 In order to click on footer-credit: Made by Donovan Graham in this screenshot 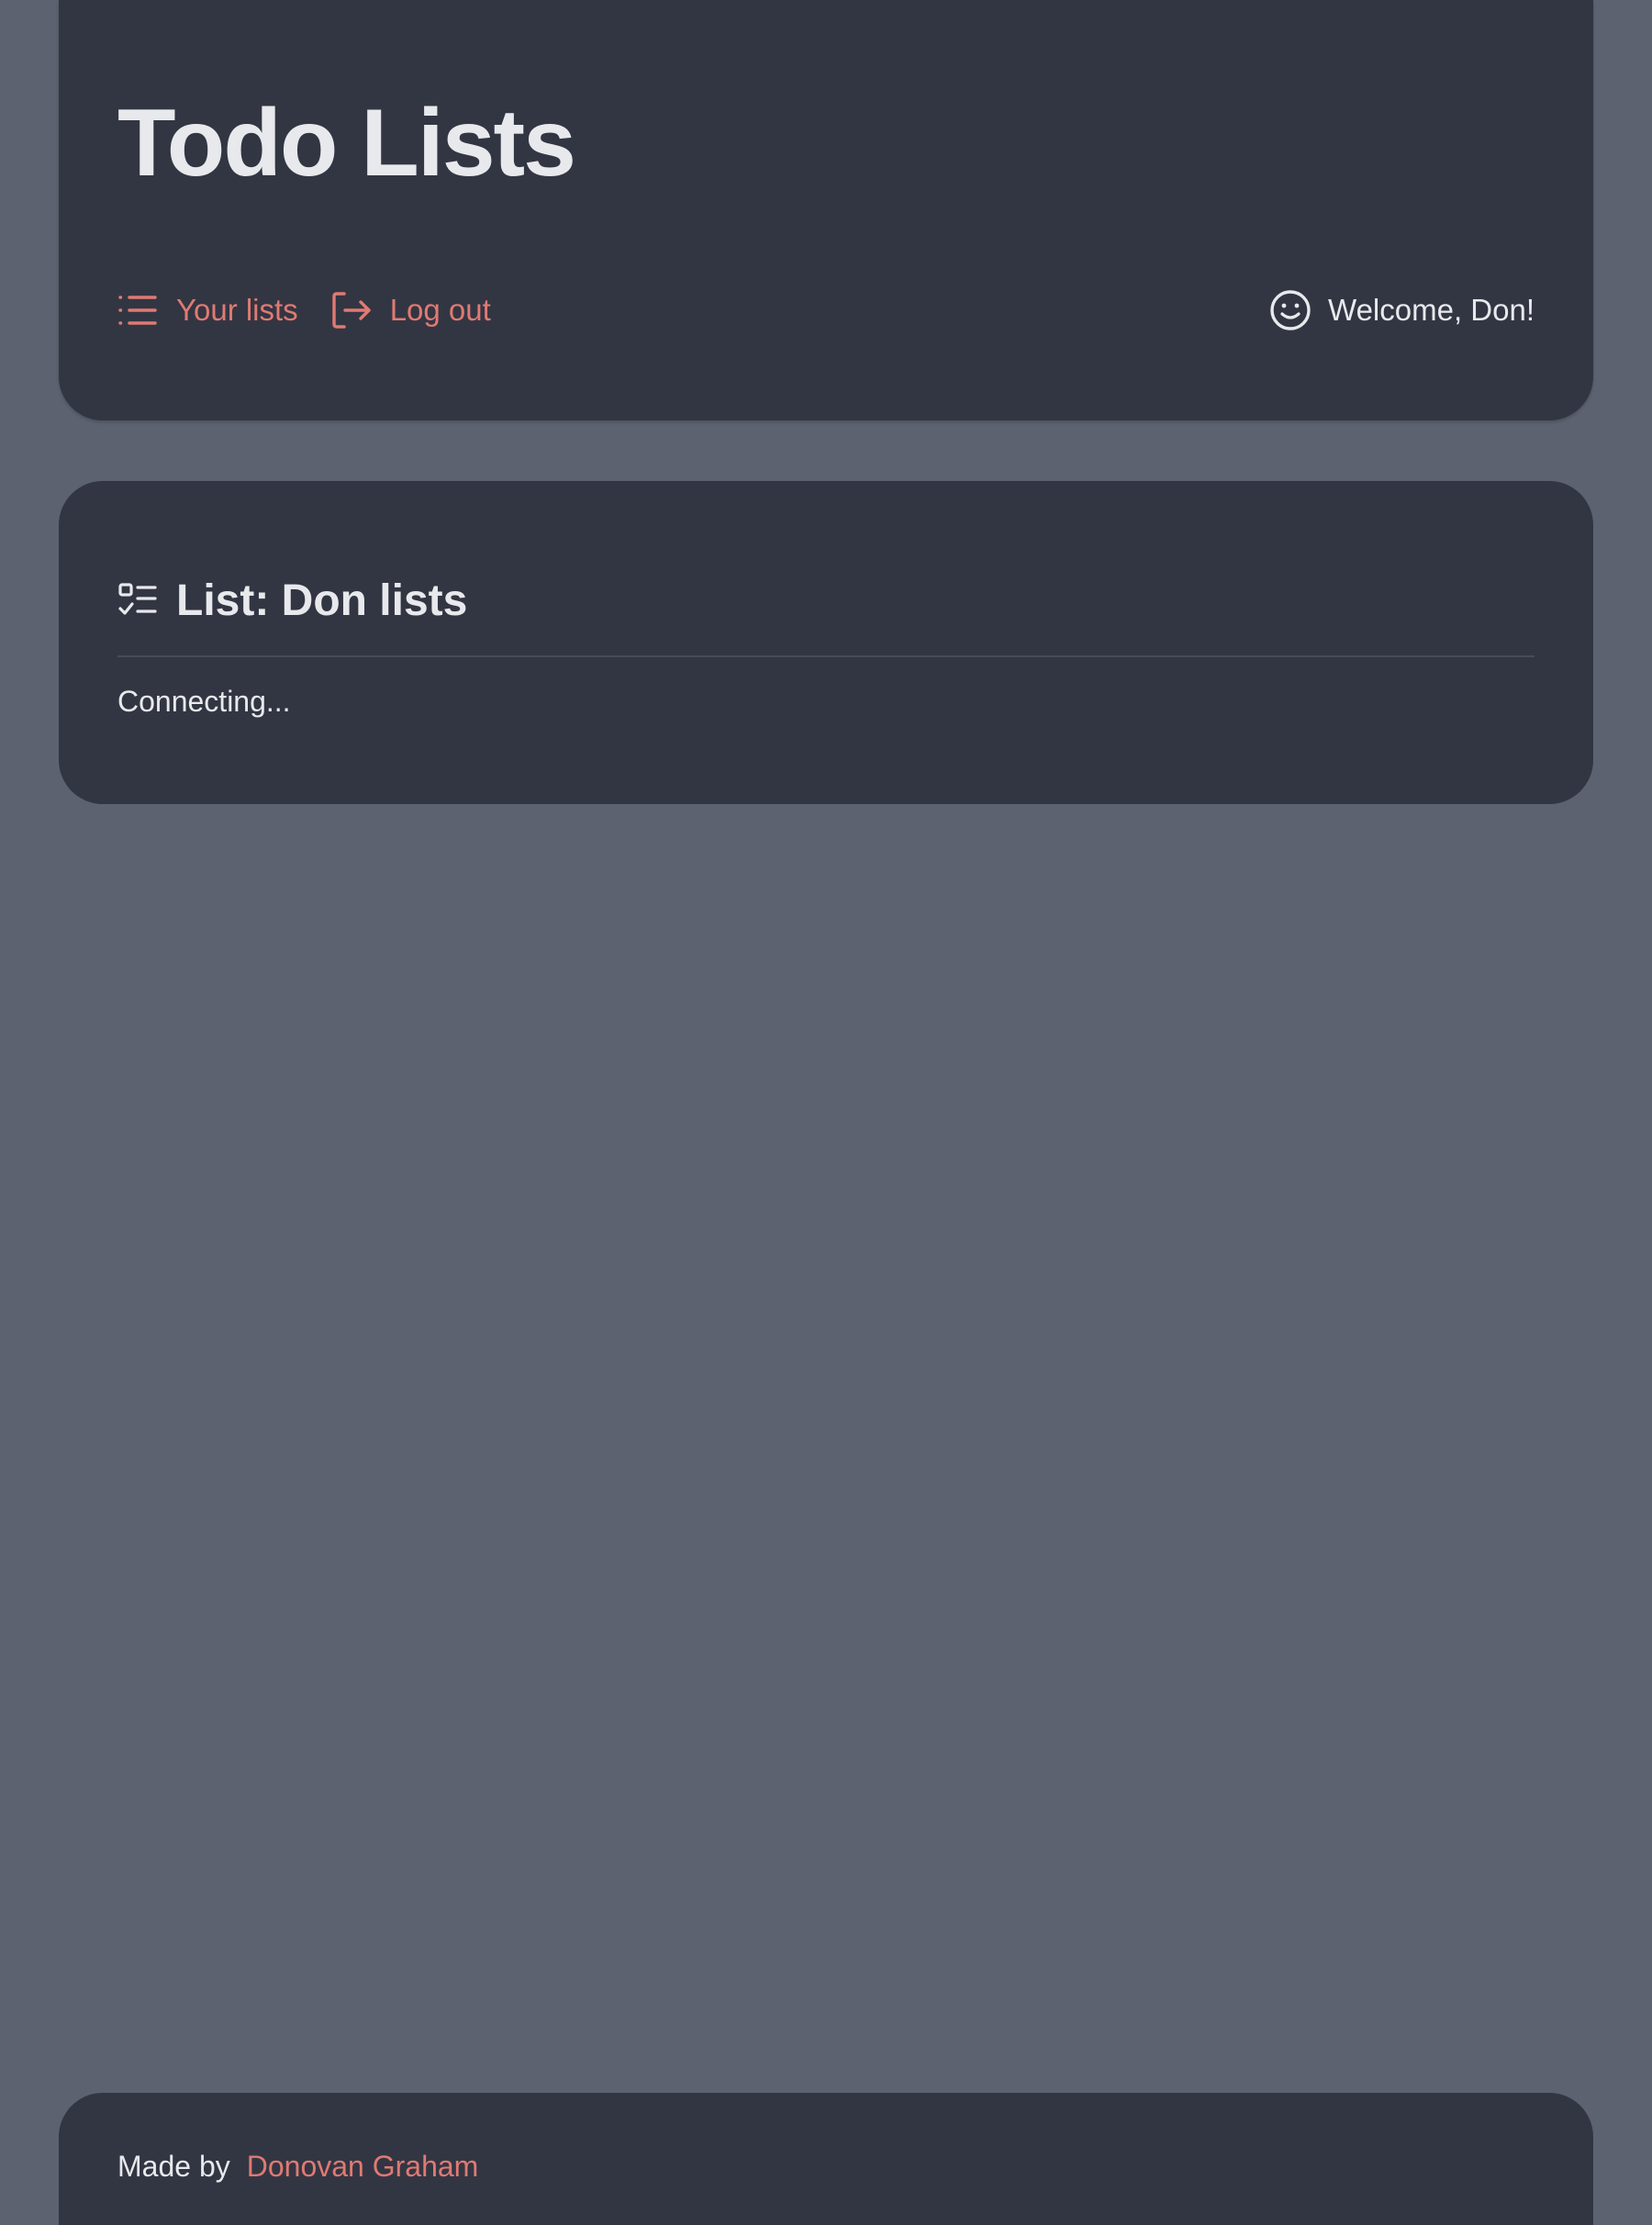, I will do `click(298, 2167)`.